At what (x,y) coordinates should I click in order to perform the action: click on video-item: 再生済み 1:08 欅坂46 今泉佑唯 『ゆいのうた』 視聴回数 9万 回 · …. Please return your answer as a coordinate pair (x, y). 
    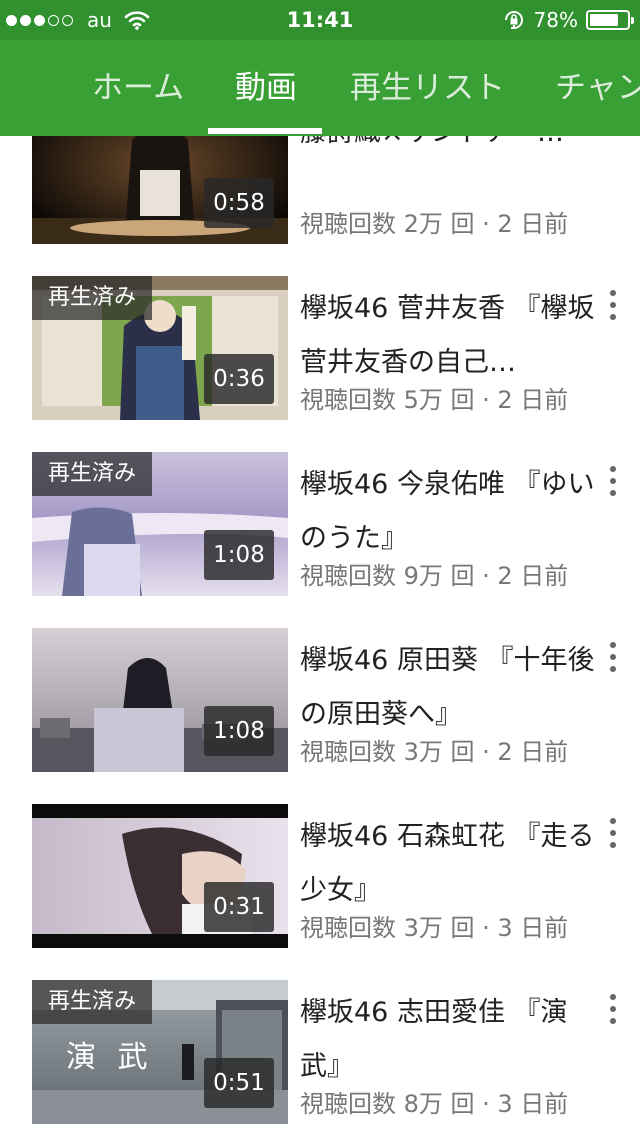
    Looking at the image, I should click on (320, 525).